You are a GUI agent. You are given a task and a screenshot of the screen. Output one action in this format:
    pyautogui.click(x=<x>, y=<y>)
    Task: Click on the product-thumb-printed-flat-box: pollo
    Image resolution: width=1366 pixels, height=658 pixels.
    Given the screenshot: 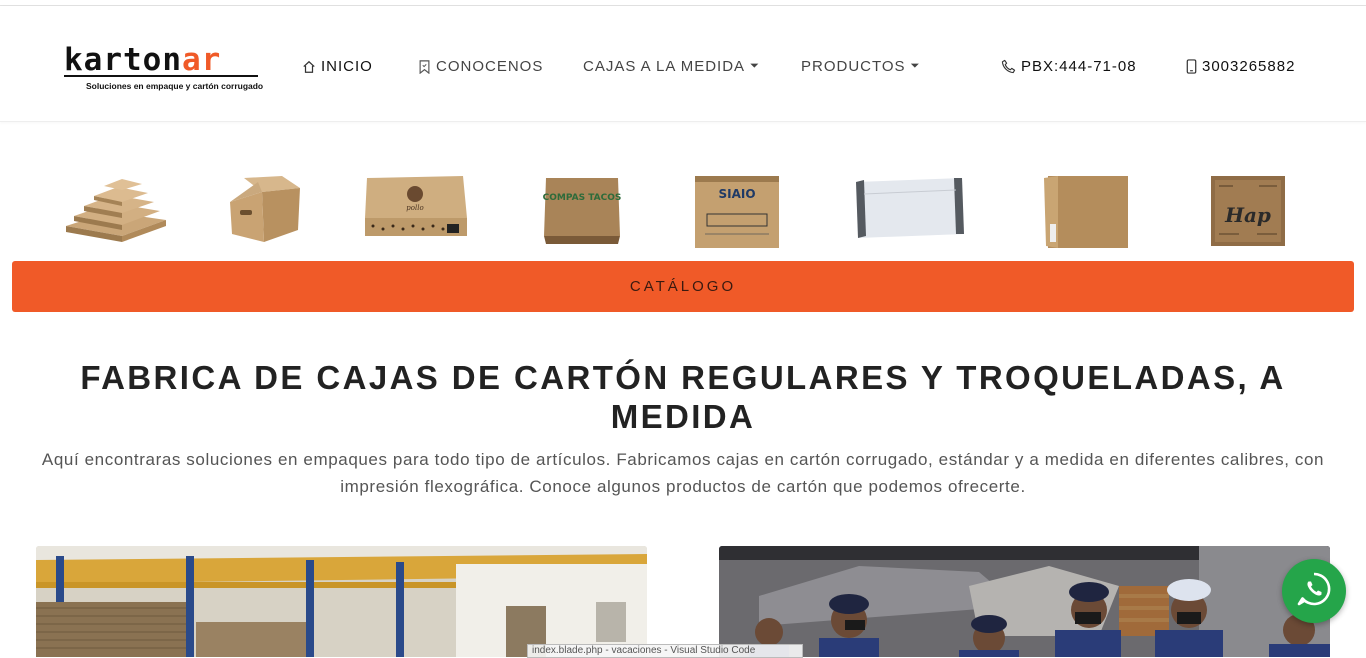 What is the action you would take?
    pyautogui.click(x=416, y=207)
    